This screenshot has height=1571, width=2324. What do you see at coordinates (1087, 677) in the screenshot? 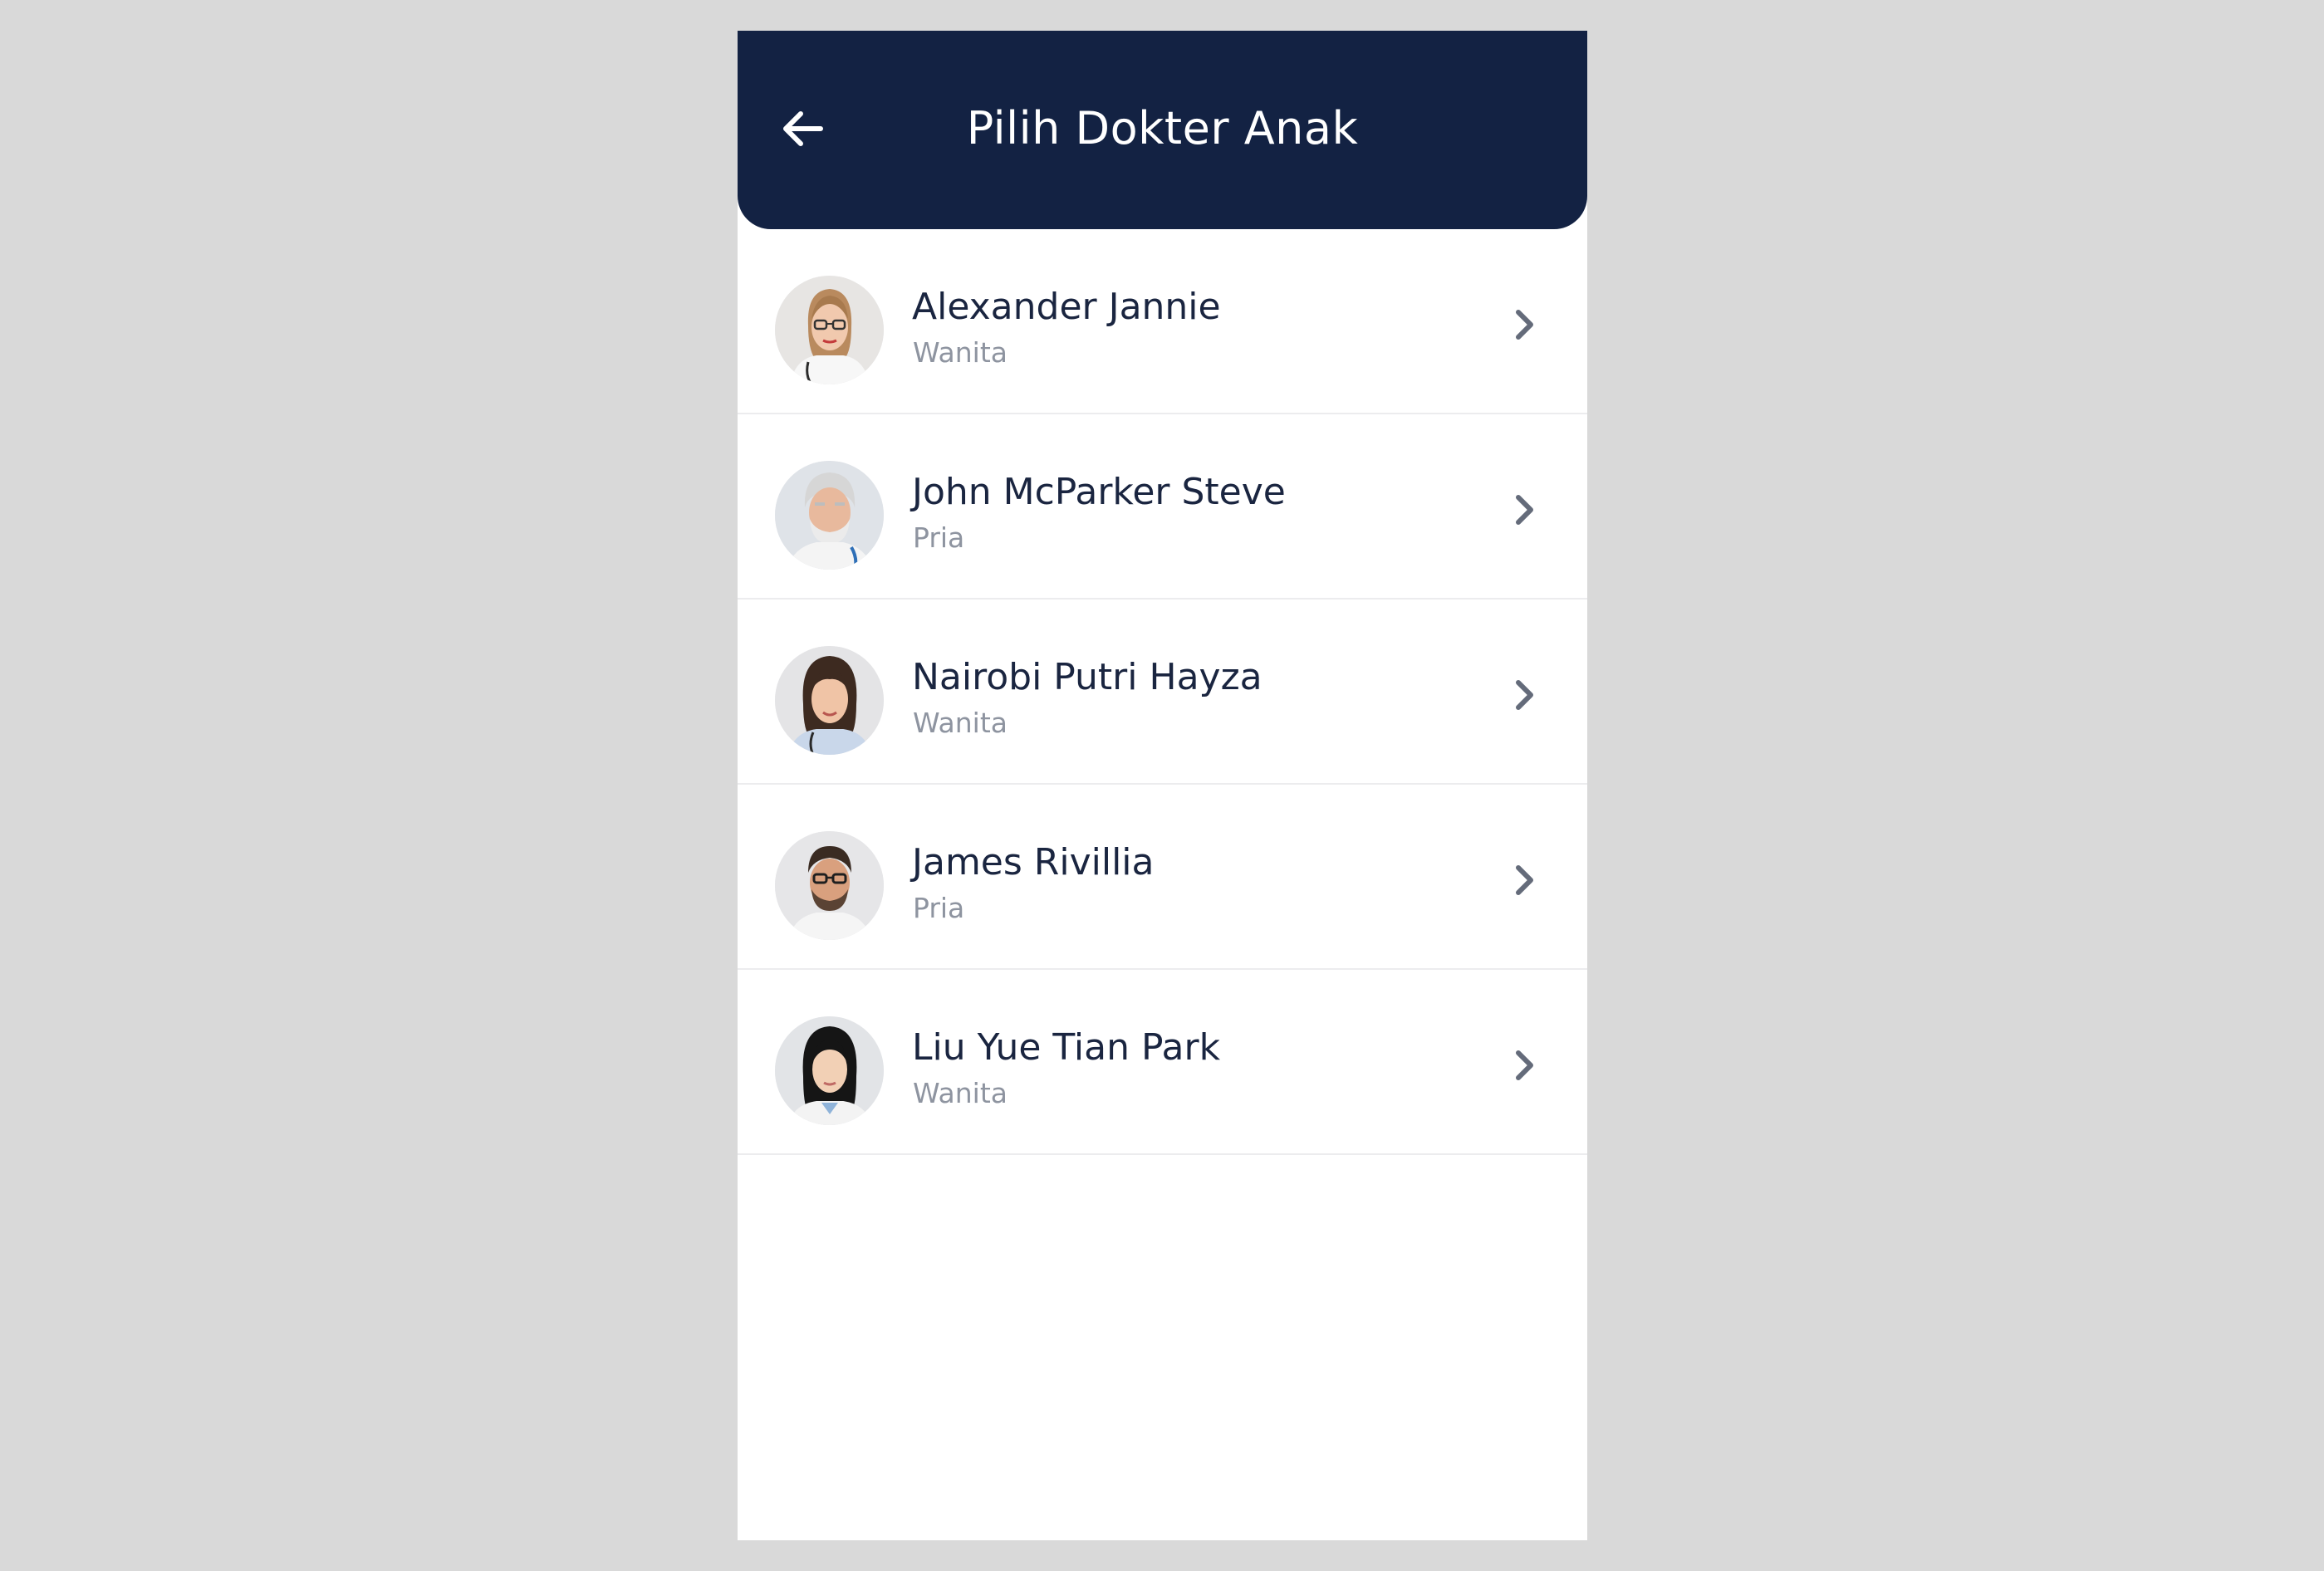
I see `doctor-name: Nairobi Putri Hayza` at bounding box center [1087, 677].